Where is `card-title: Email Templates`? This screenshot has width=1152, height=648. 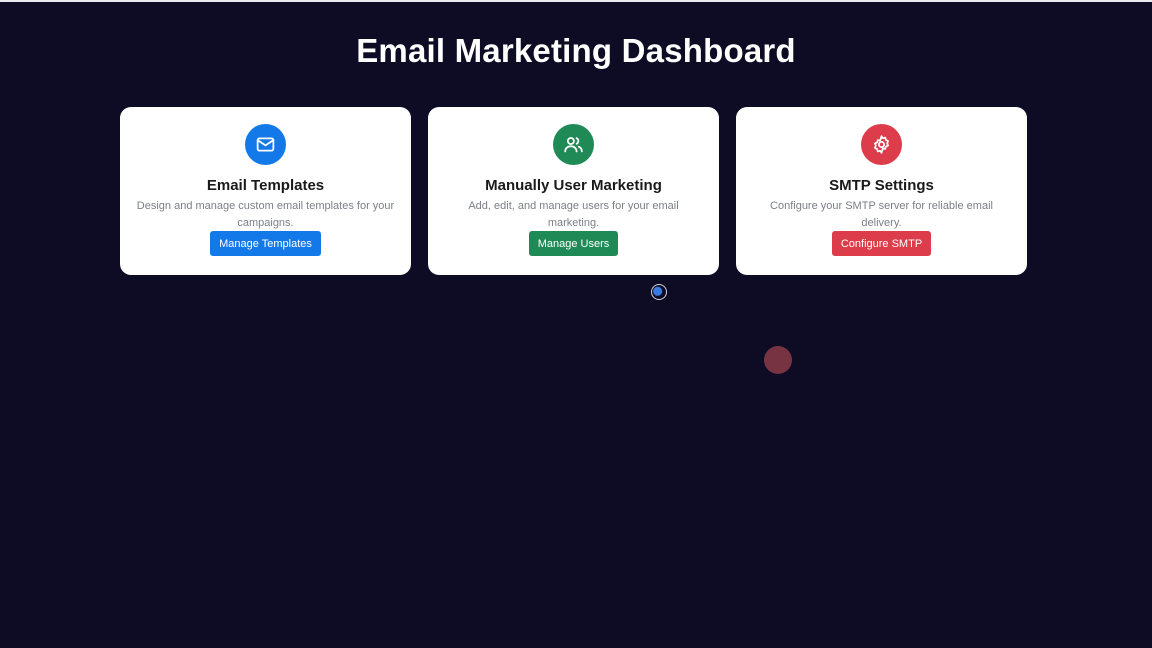
card-title: Email Templates is located at coordinates (265, 185).